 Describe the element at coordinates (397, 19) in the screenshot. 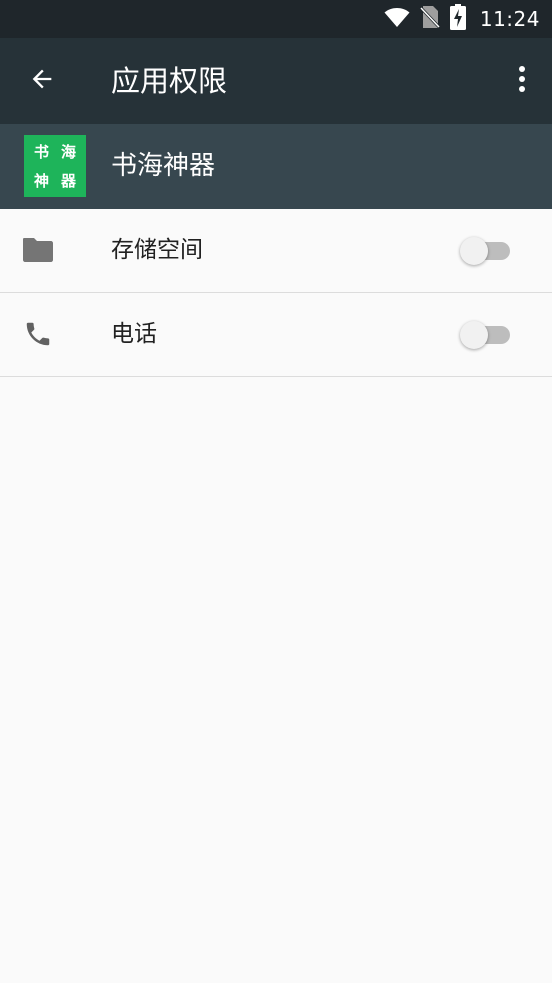

I see `wifi-icon` at that location.